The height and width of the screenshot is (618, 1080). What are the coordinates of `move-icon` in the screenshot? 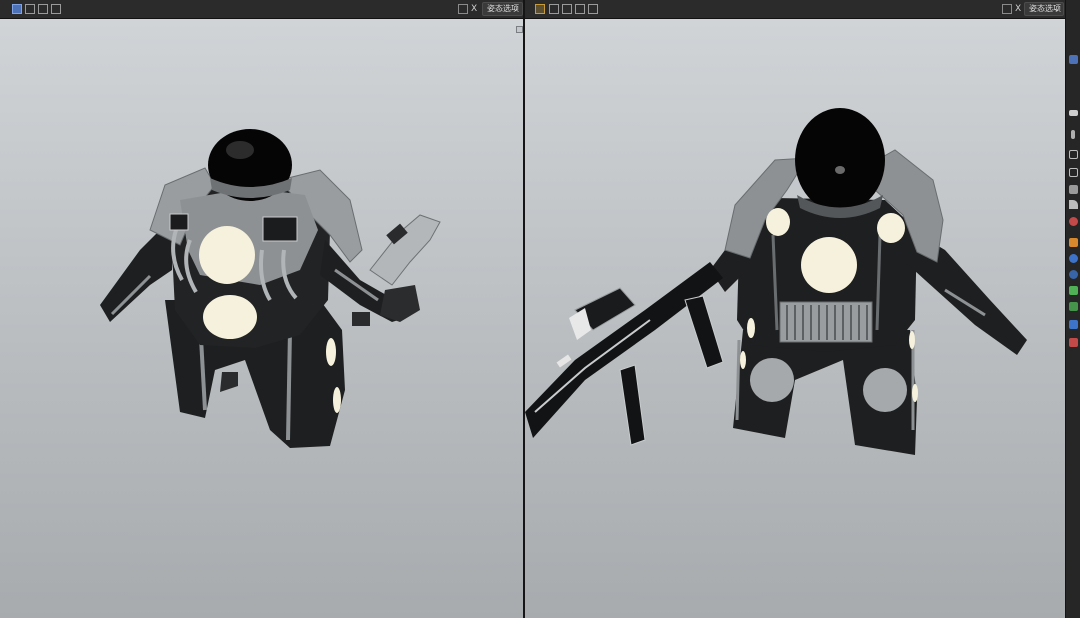 It's located at (1073, 134).